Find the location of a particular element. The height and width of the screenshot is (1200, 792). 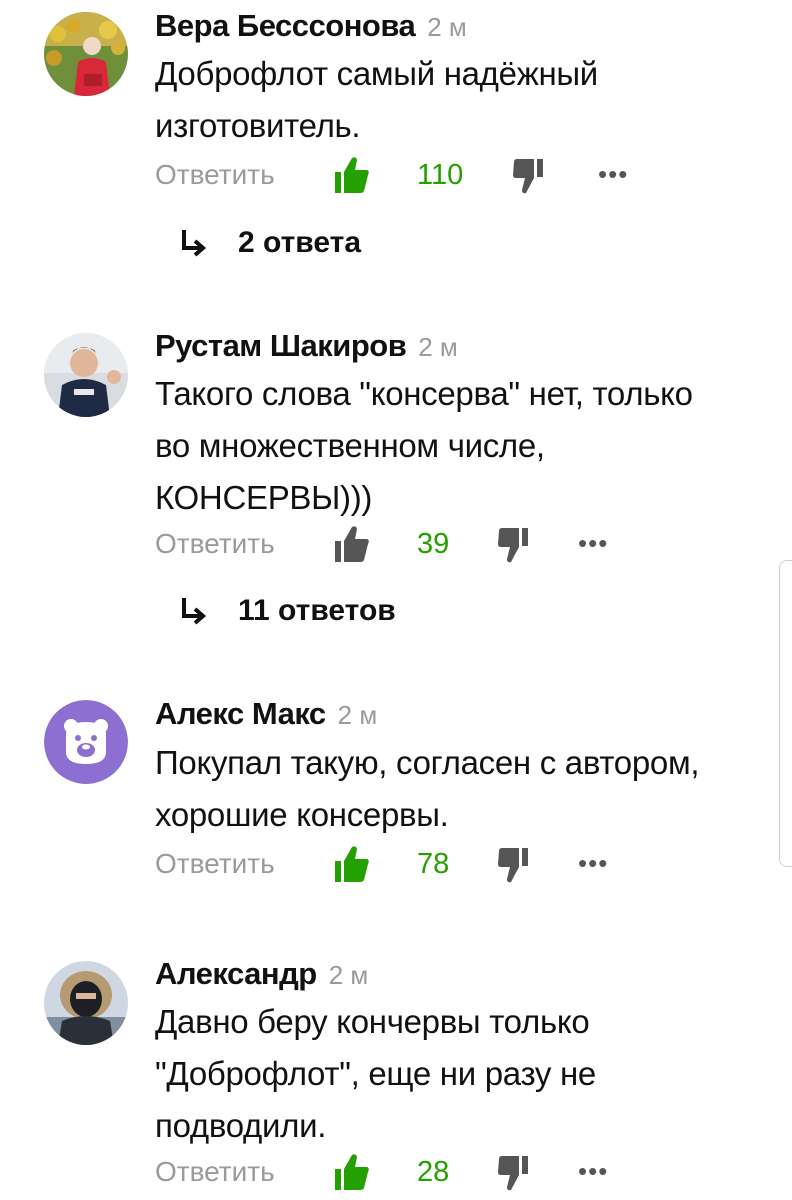

like-count: 110 is located at coordinates (440, 175).